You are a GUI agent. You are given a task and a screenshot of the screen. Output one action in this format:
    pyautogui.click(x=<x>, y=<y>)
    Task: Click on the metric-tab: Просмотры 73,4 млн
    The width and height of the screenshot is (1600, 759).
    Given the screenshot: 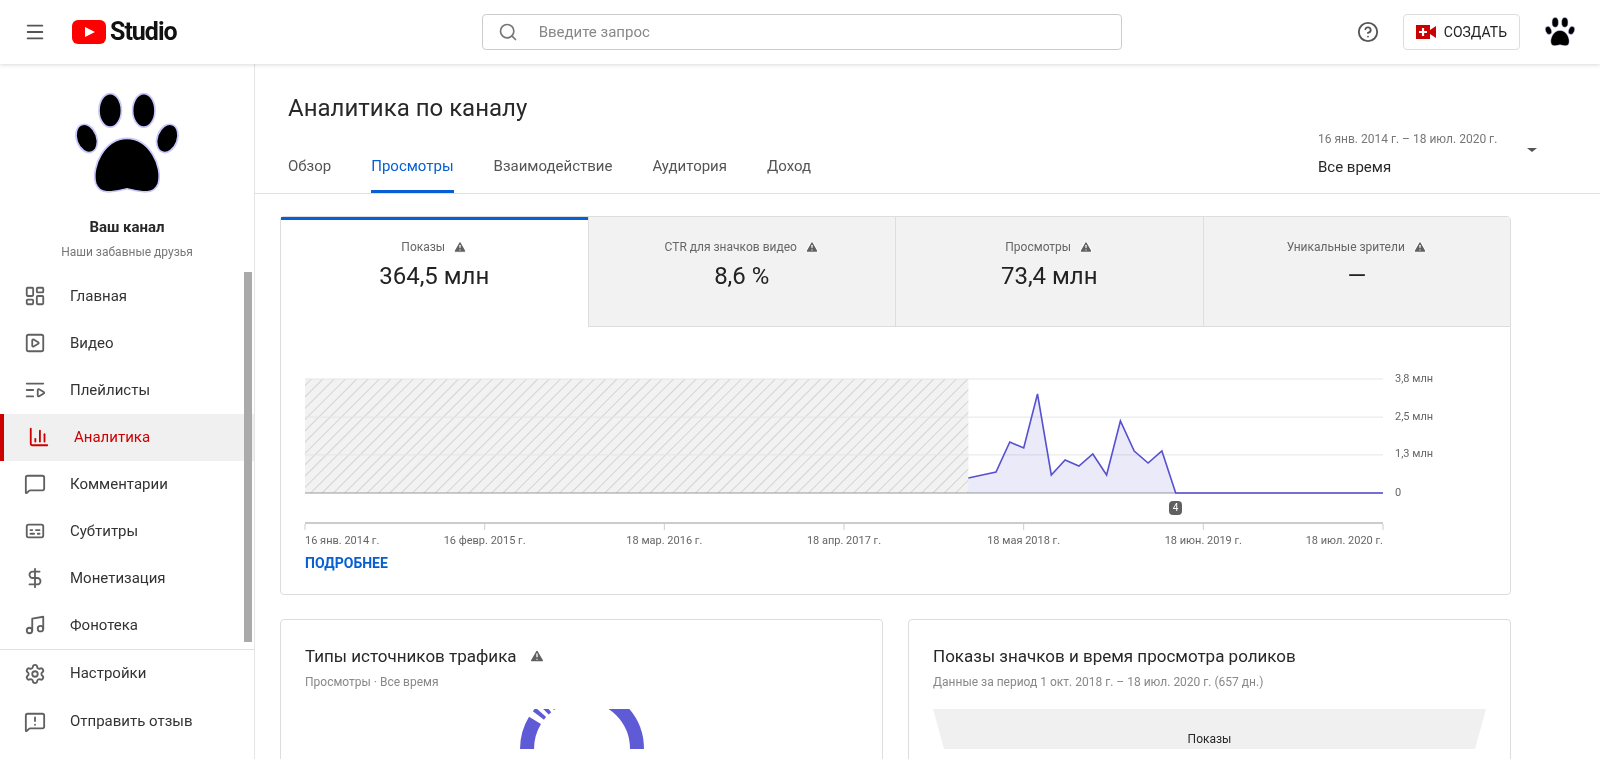 What is the action you would take?
    pyautogui.click(x=1049, y=271)
    